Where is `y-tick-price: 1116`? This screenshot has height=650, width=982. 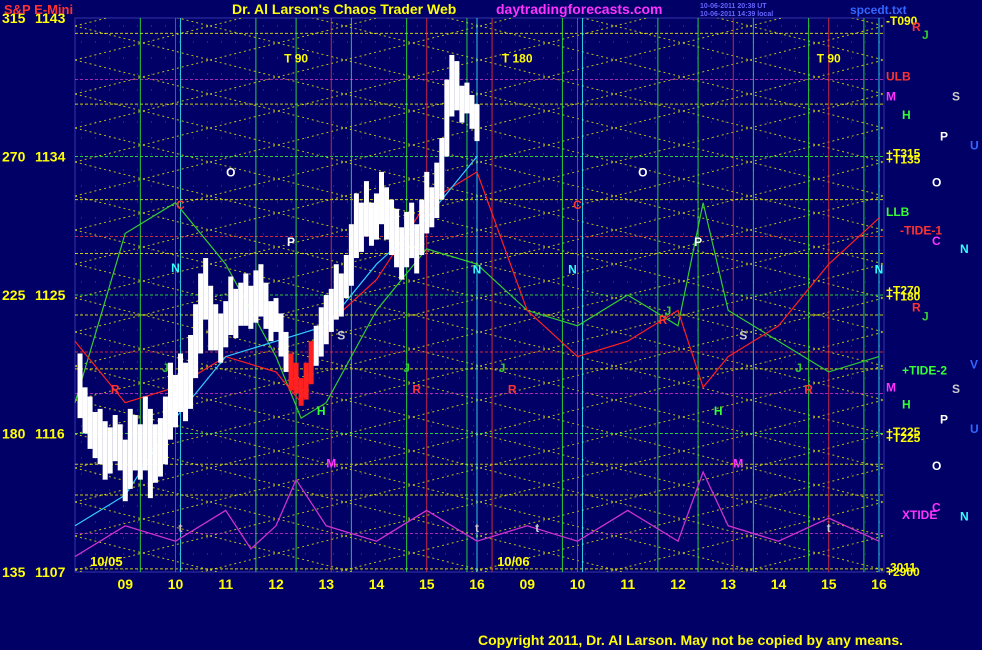 y-tick-price: 1116 is located at coordinates (50, 434).